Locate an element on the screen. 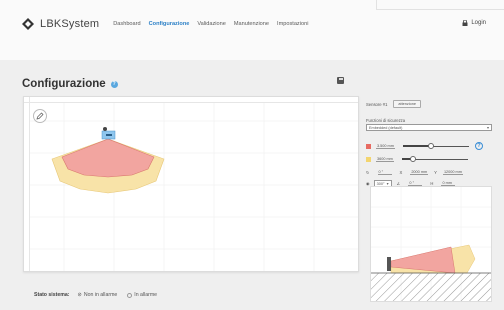 The height and width of the screenshot is (310, 504). lock-icon is located at coordinates (465, 23).